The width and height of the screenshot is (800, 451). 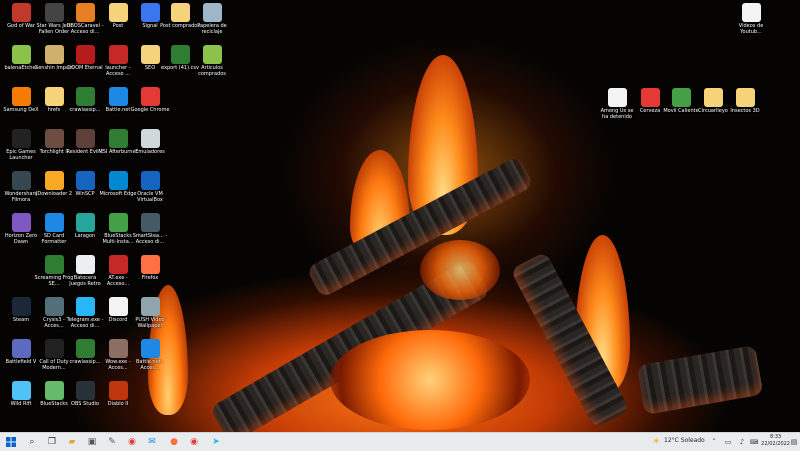 What do you see at coordinates (85, 271) in the screenshot?
I see `desktop-icon: Batocera Juegos Retro` at bounding box center [85, 271].